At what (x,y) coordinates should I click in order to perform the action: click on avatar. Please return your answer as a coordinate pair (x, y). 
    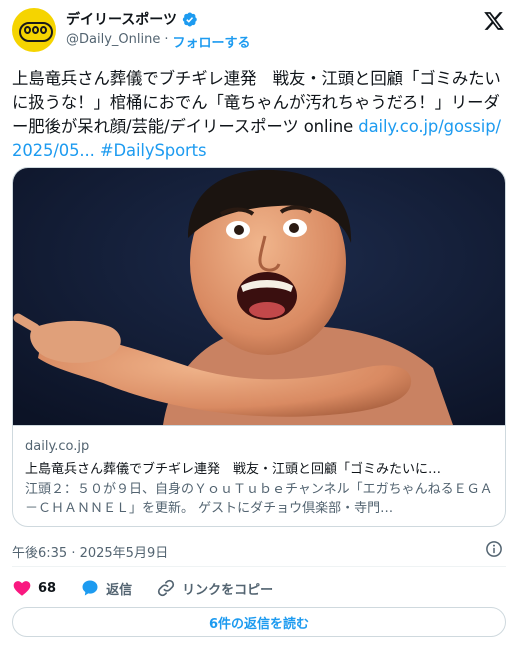
    Looking at the image, I should click on (34, 30).